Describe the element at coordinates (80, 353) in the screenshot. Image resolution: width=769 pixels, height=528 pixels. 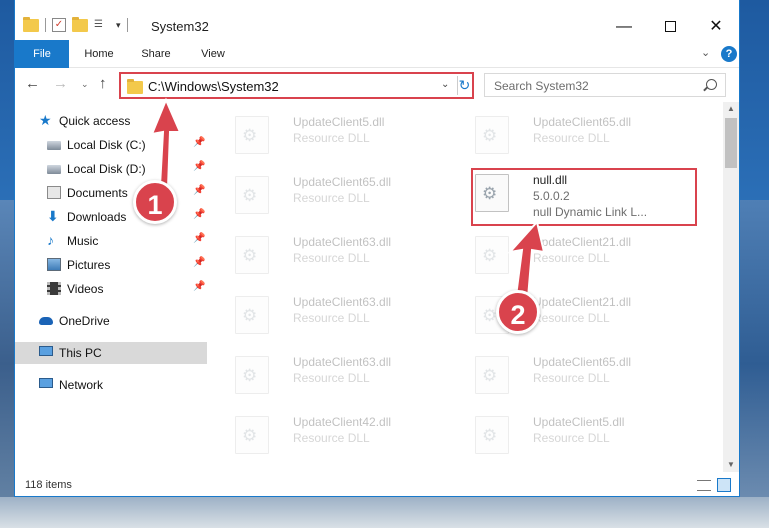
I see `sidebar-item-label: This PC` at that location.